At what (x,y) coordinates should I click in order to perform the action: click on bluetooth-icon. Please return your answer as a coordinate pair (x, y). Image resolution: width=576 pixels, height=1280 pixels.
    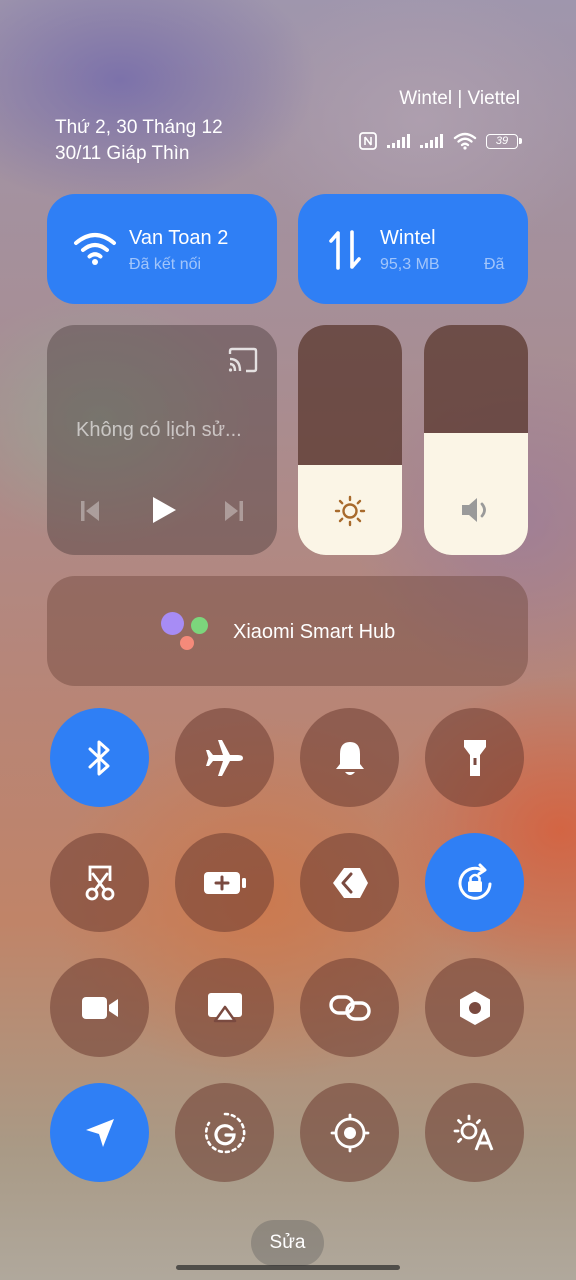
    Looking at the image, I should click on (98, 757).